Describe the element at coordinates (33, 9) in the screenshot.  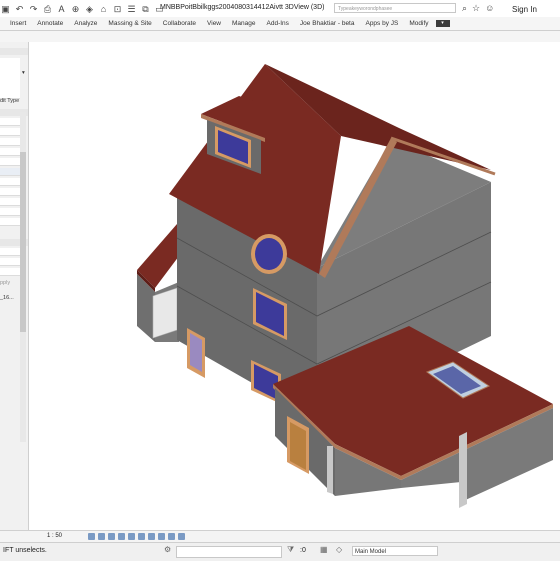
I see `redo-icon: ↷` at that location.